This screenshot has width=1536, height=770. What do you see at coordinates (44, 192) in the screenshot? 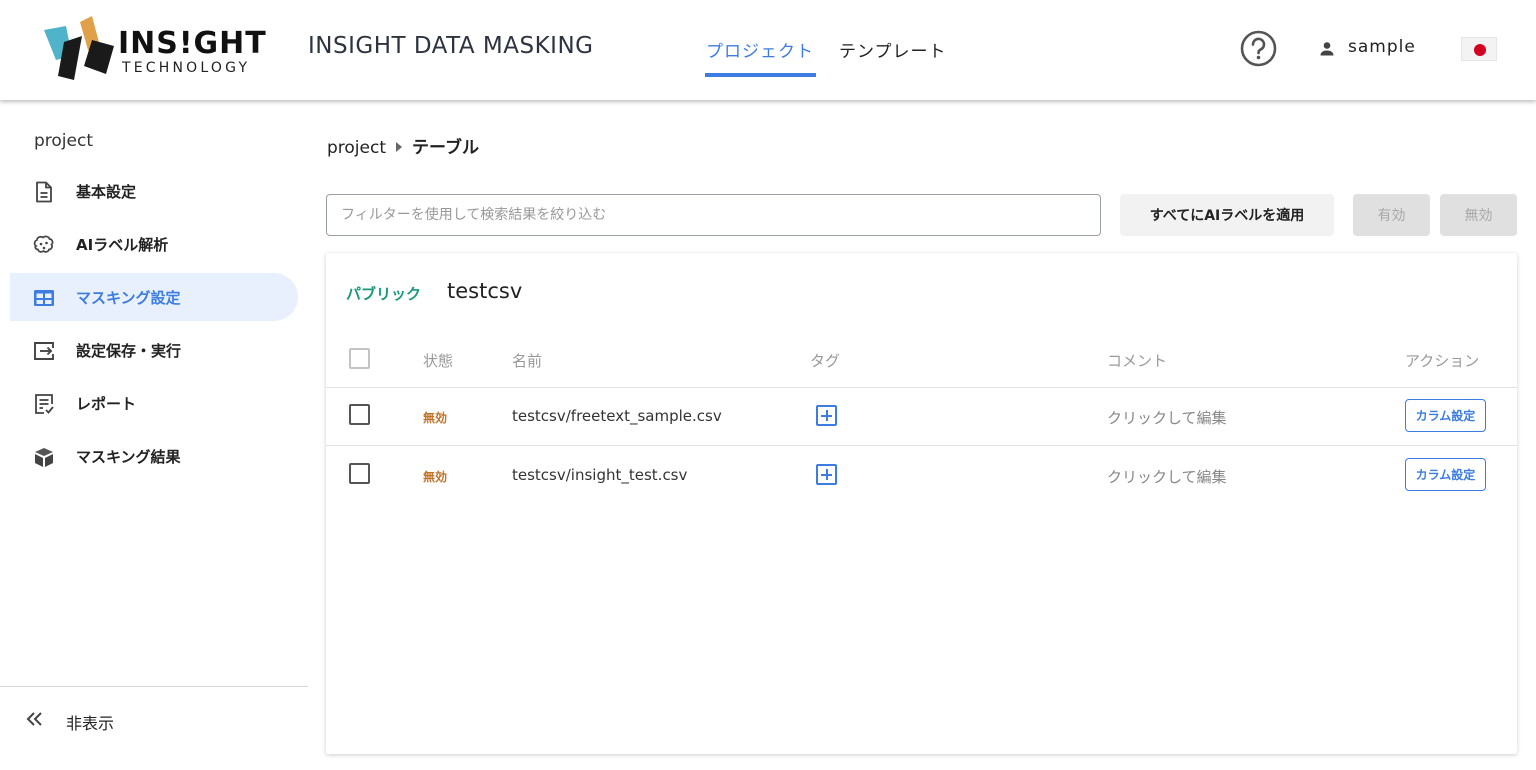
I see `document-icon` at bounding box center [44, 192].